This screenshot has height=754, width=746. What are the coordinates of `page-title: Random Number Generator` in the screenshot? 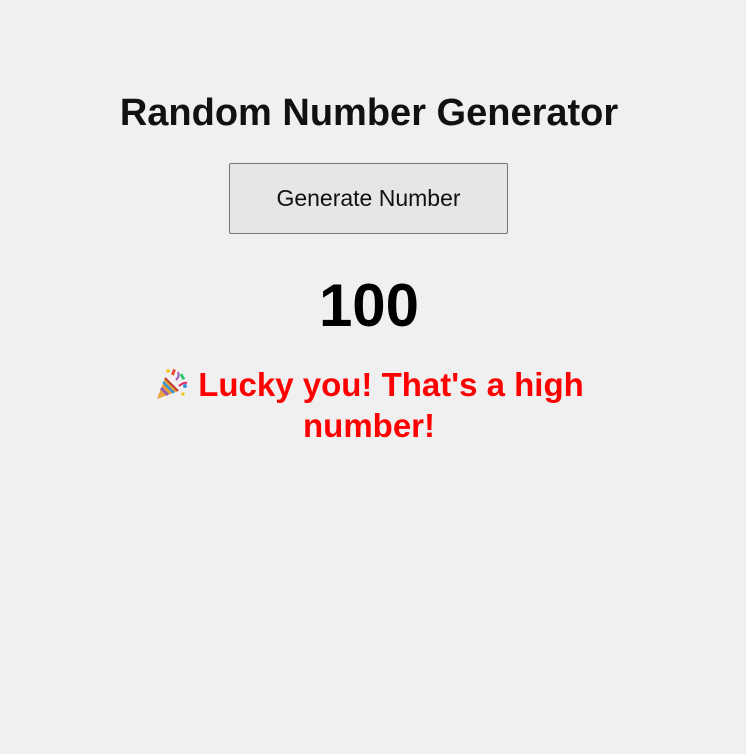 It's located at (369, 113).